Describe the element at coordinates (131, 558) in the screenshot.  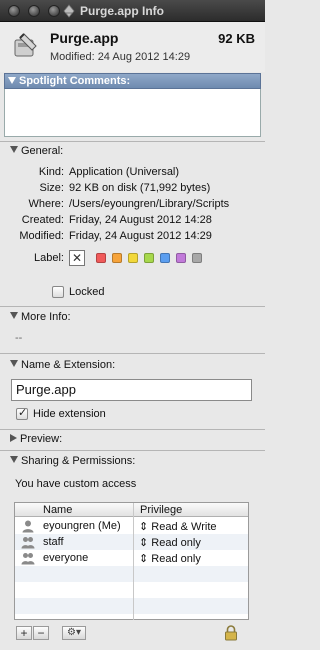
I see `table-row: everyone ⇕ Read only` at that location.